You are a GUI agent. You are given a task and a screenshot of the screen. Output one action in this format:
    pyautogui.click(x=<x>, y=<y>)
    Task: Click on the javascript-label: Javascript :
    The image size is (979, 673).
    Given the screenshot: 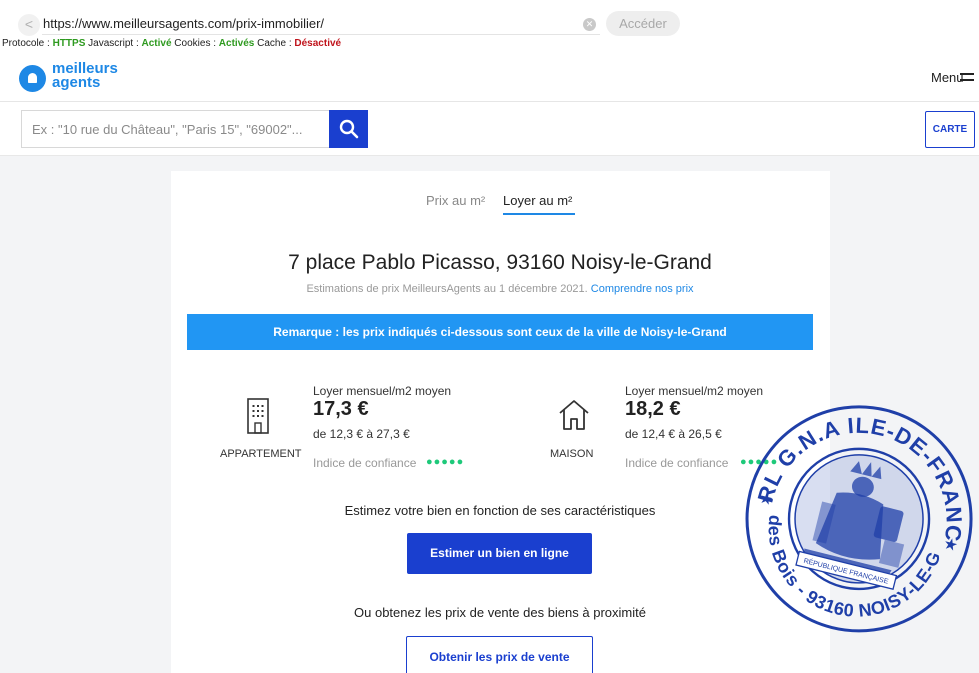 What is the action you would take?
    pyautogui.click(x=113, y=43)
    